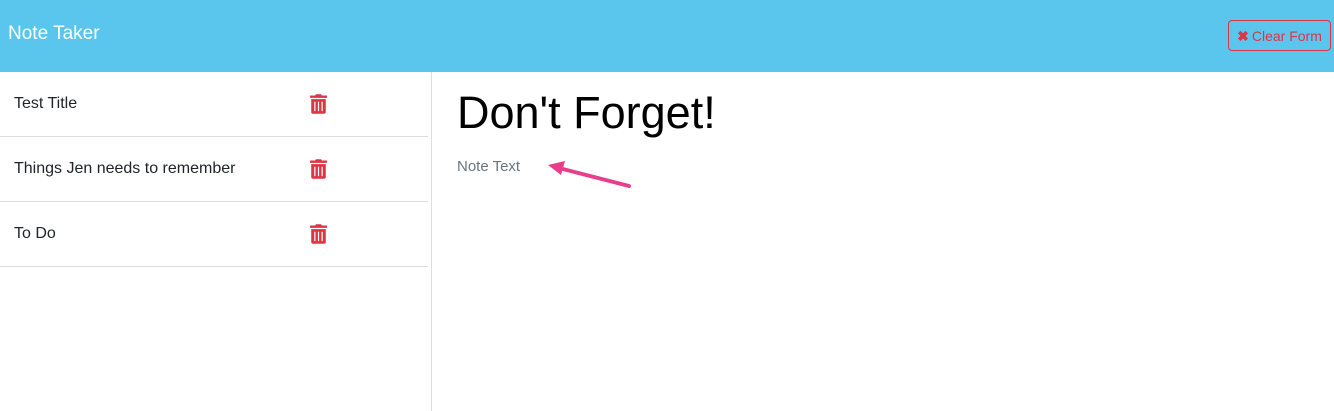 The image size is (1334, 411). I want to click on clear-form-button: ✖ Clear Form, so click(1279, 35).